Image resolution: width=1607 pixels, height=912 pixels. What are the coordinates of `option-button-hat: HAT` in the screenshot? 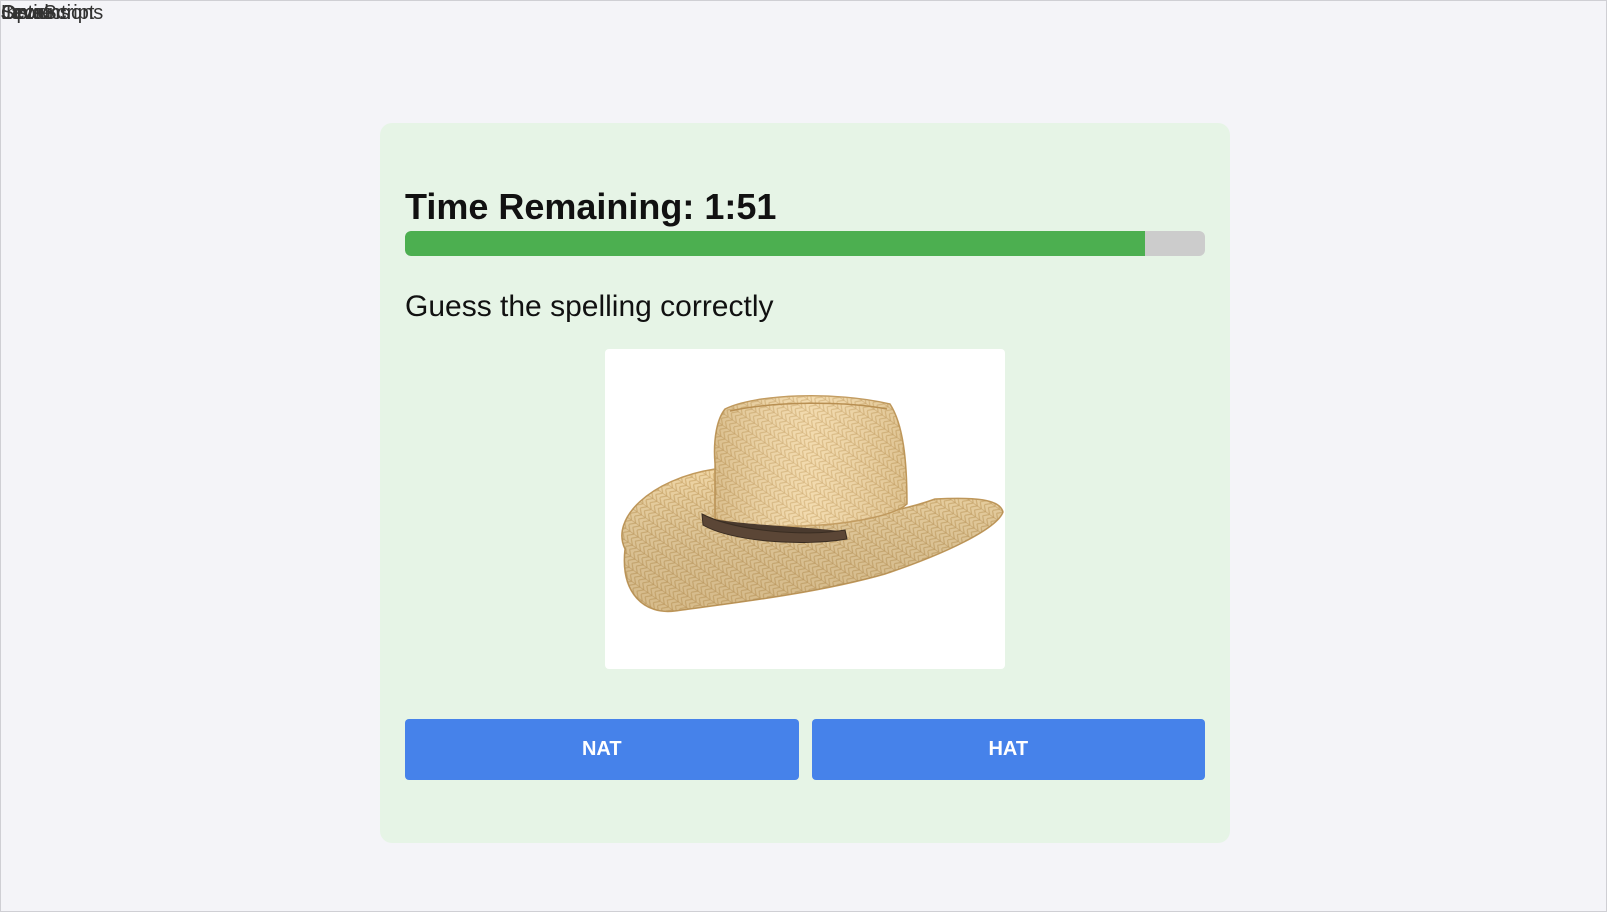 It's located at (1008, 749).